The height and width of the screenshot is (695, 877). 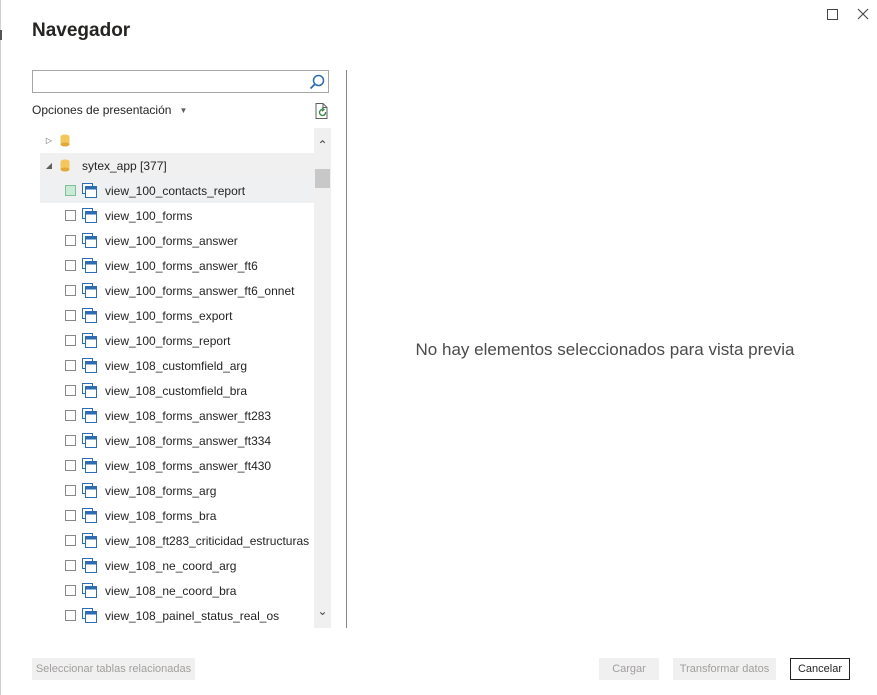 I want to click on scroll-down-icon: ⌄, so click(x=322, y=611).